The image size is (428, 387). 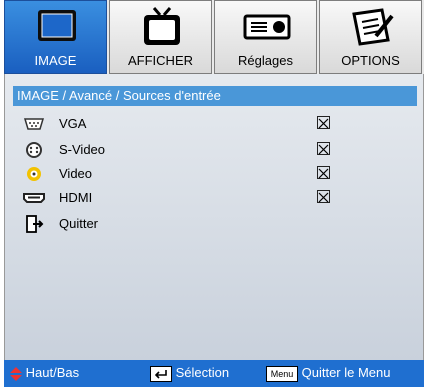 I want to click on vga-connector-icon, so click(x=34, y=124).